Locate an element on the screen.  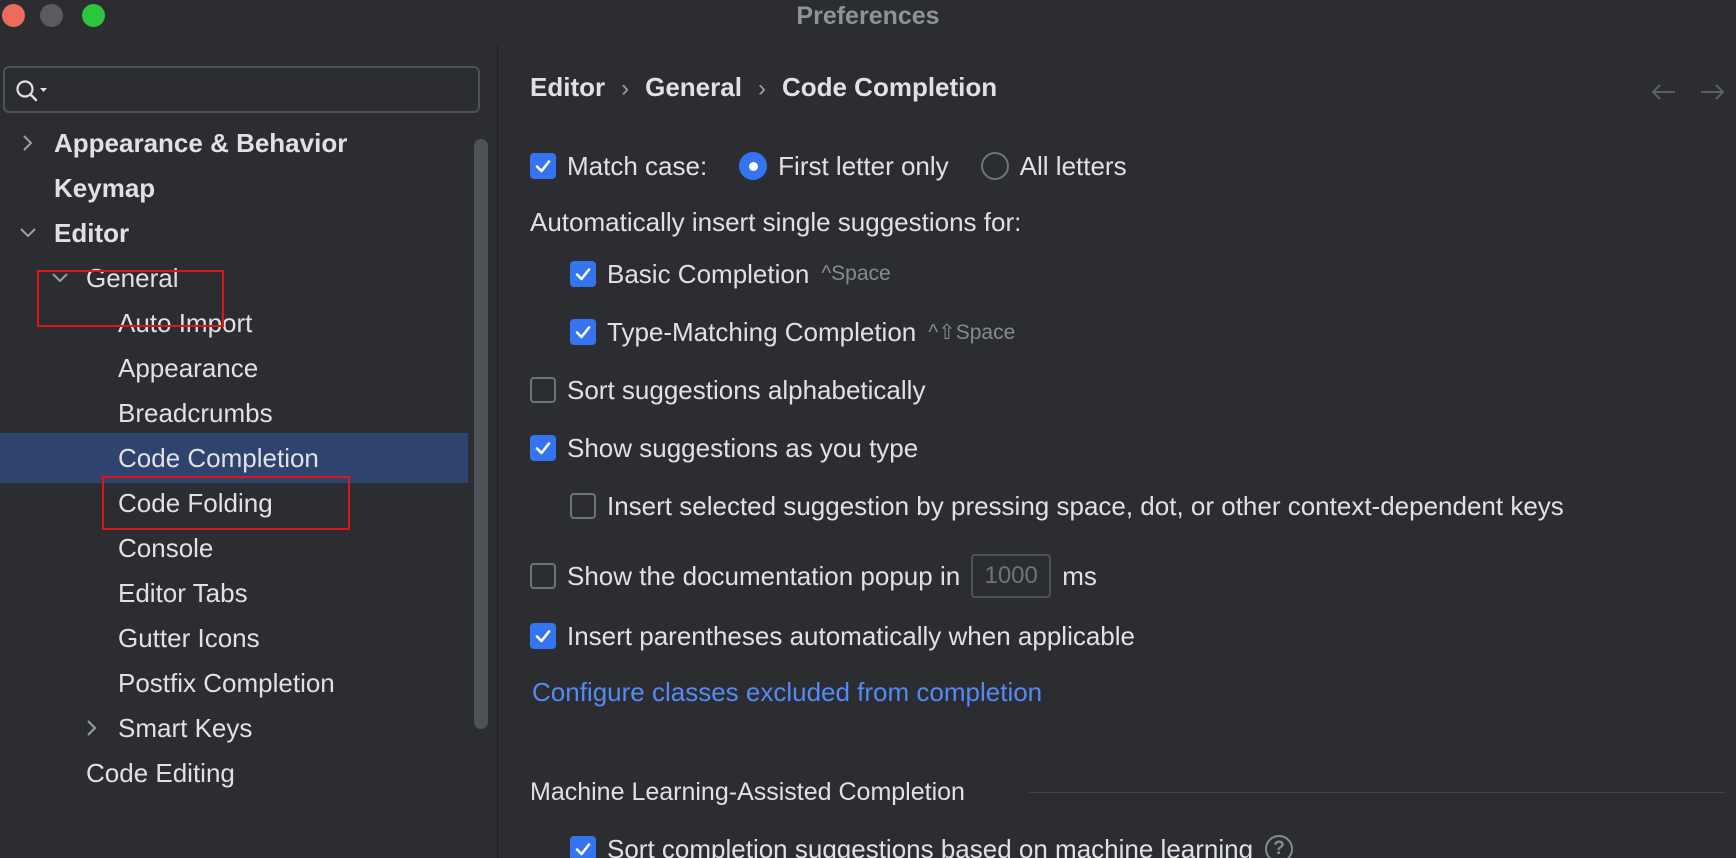
back-arrow-icon is located at coordinates (1663, 92).